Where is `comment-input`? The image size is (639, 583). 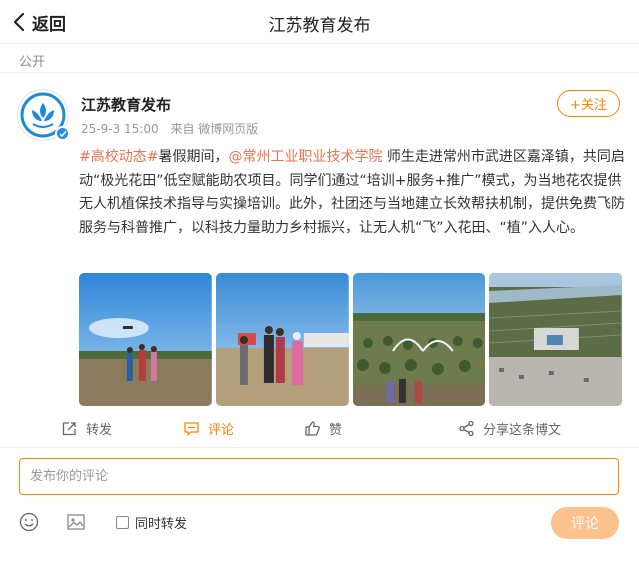 comment-input is located at coordinates (319, 476).